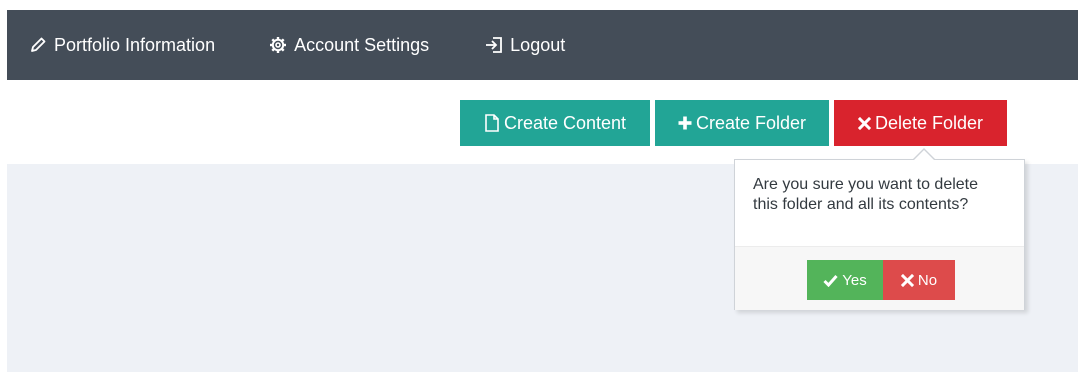 The height and width of the screenshot is (372, 1078). I want to click on nav-portfolio-label: Portfolio Information, so click(135, 44).